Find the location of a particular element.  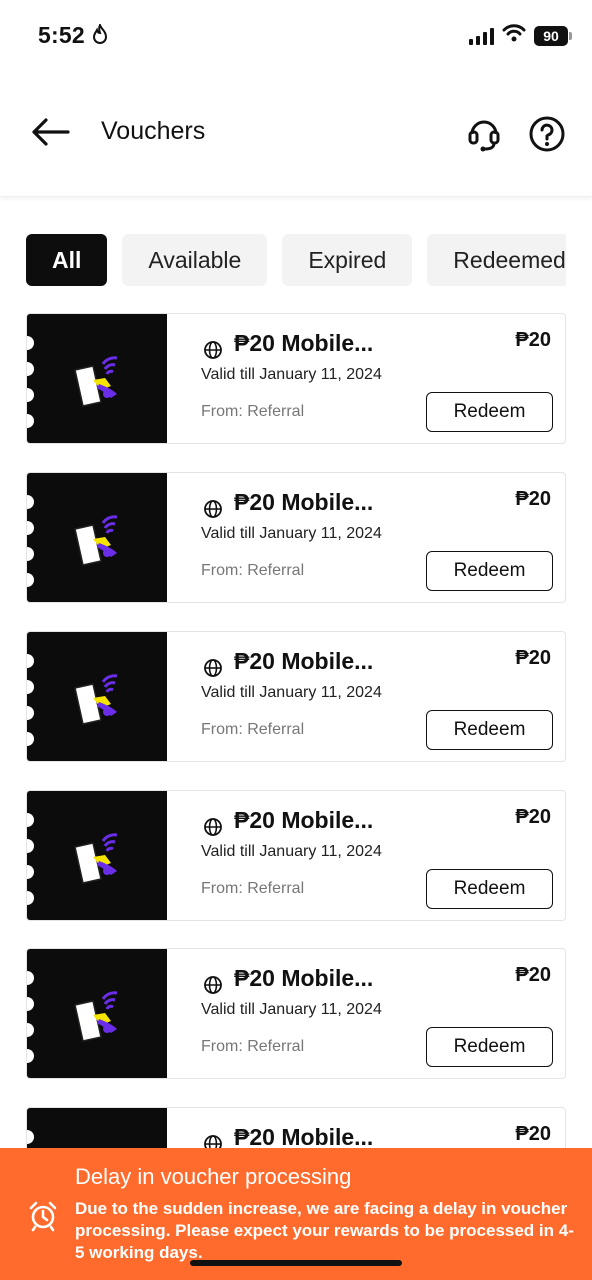

banner-title: Delay in voucher processing is located at coordinates (213, 1176).